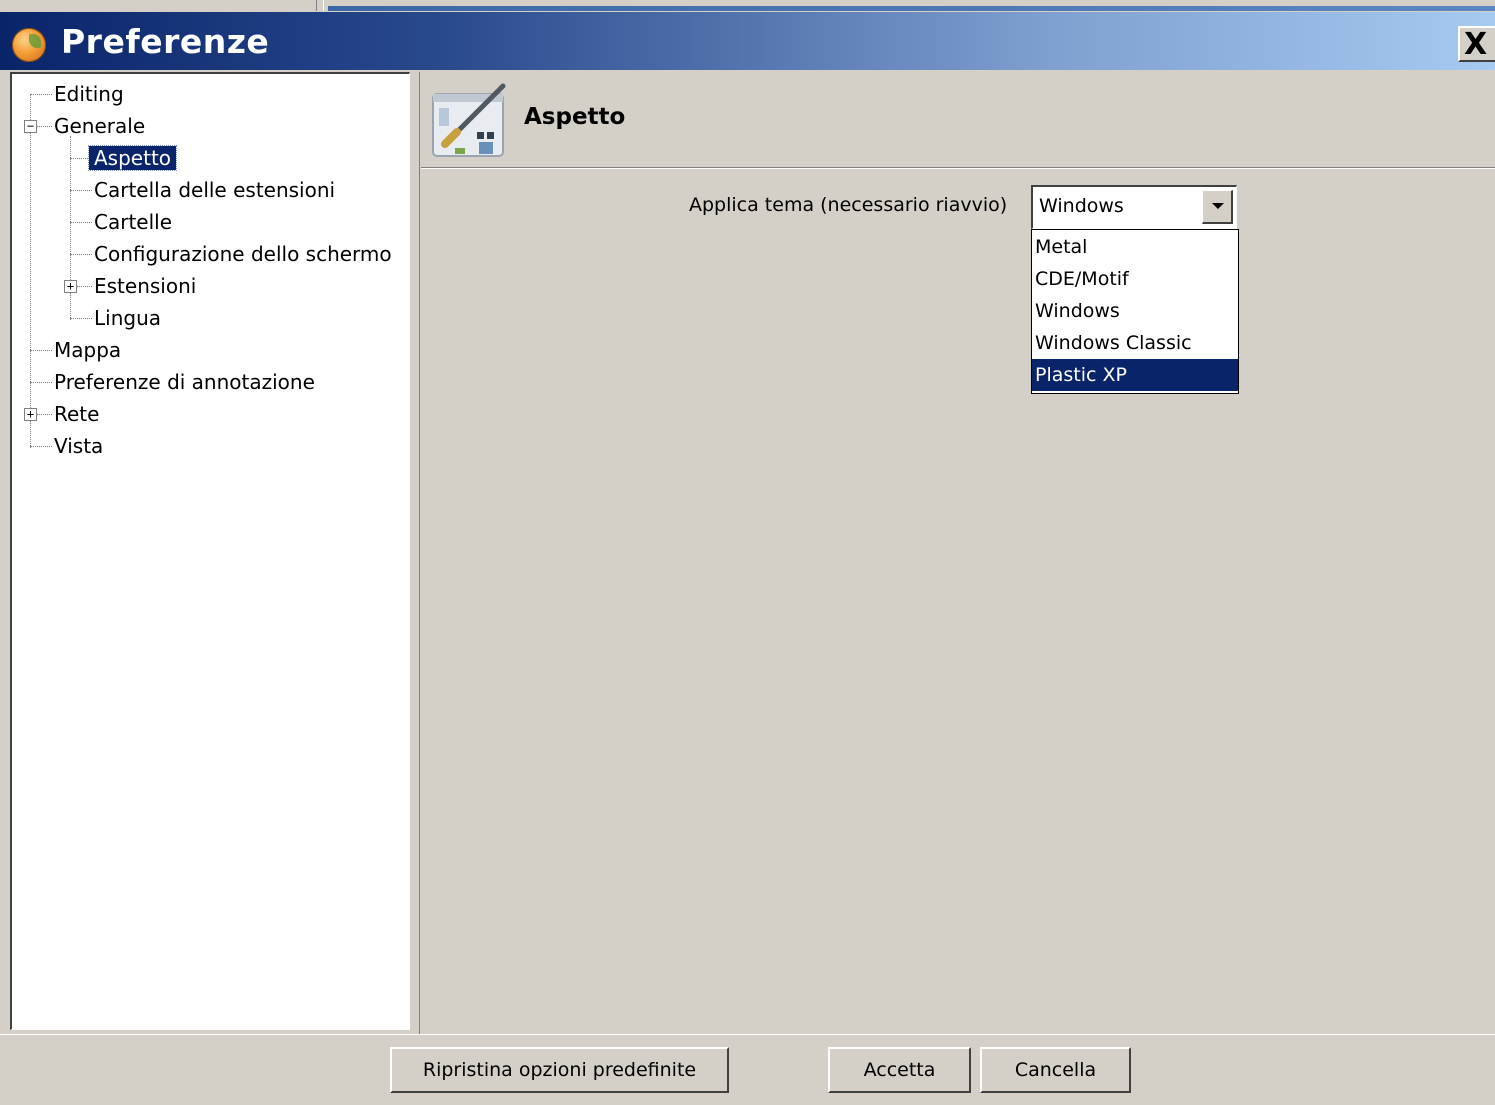  I want to click on paintbrush-appearance-icon, so click(469, 120).